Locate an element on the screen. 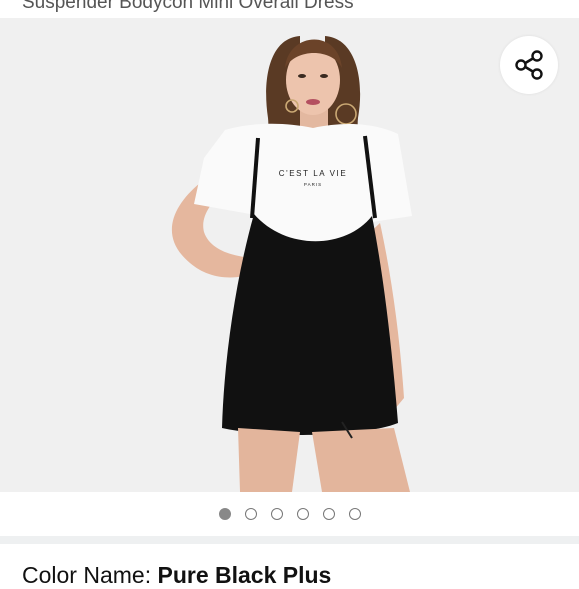  color-name-row: Color Name: Pure Black Plus is located at coordinates (176, 575).